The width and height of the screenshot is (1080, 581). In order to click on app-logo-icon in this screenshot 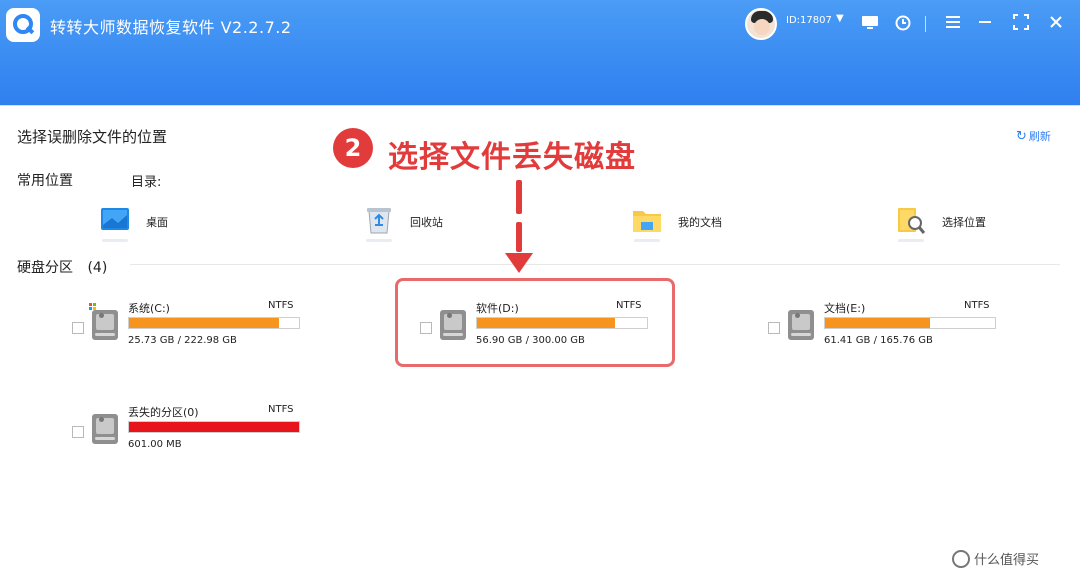, I will do `click(23, 25)`.